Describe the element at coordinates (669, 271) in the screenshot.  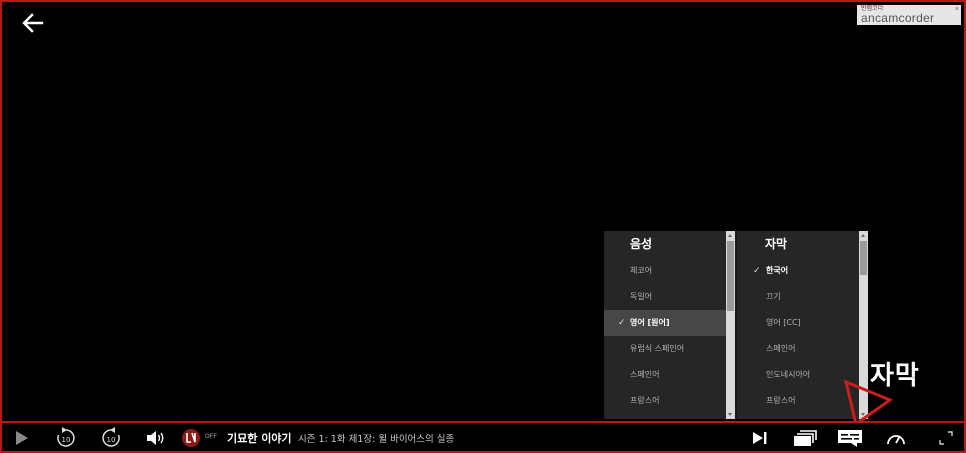
I see `audio-option: 체코어` at that location.